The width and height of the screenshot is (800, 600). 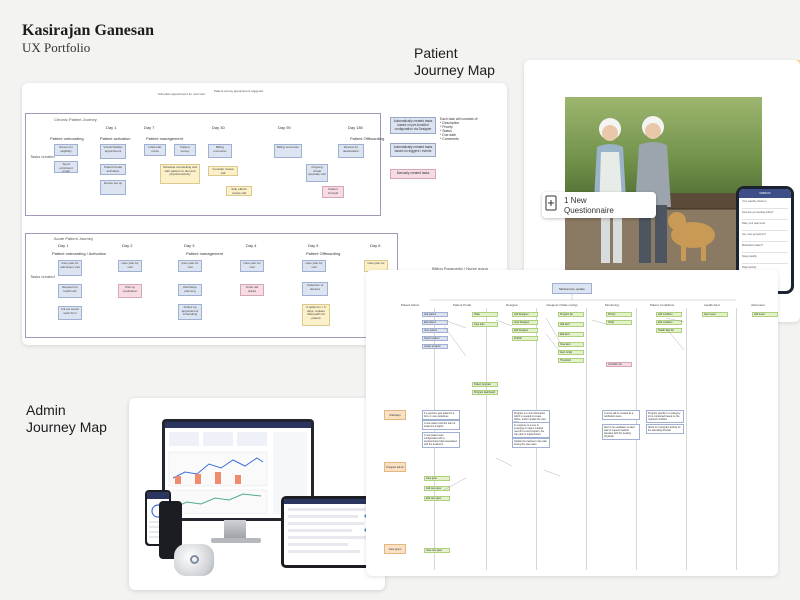 I want to click on flow-stage-label: Pathways, so click(x=395, y=415).